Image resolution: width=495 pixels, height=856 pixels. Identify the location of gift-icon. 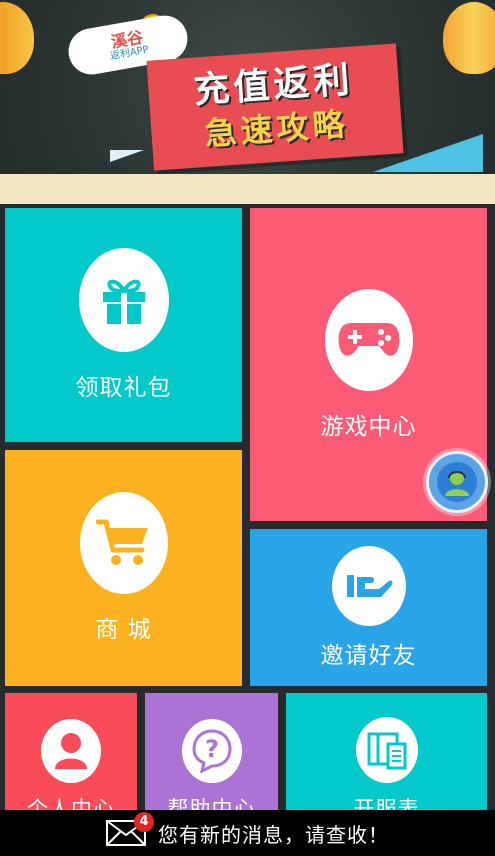
(123, 300).